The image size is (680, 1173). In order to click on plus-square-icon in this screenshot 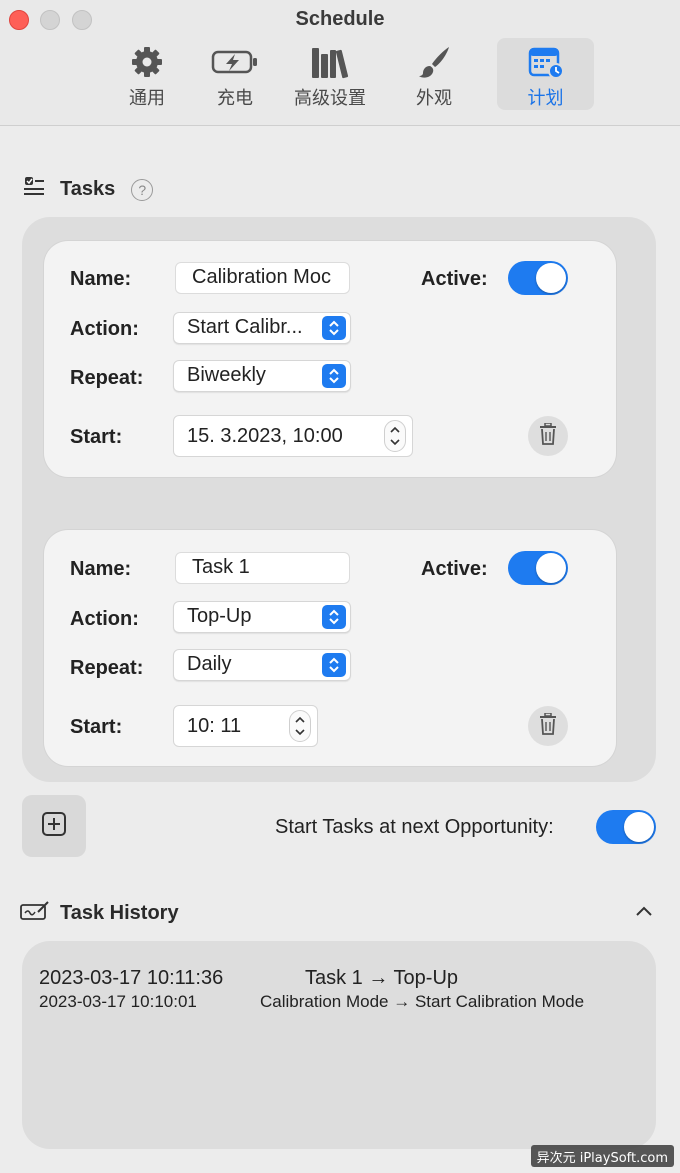, I will do `click(54, 826)`.